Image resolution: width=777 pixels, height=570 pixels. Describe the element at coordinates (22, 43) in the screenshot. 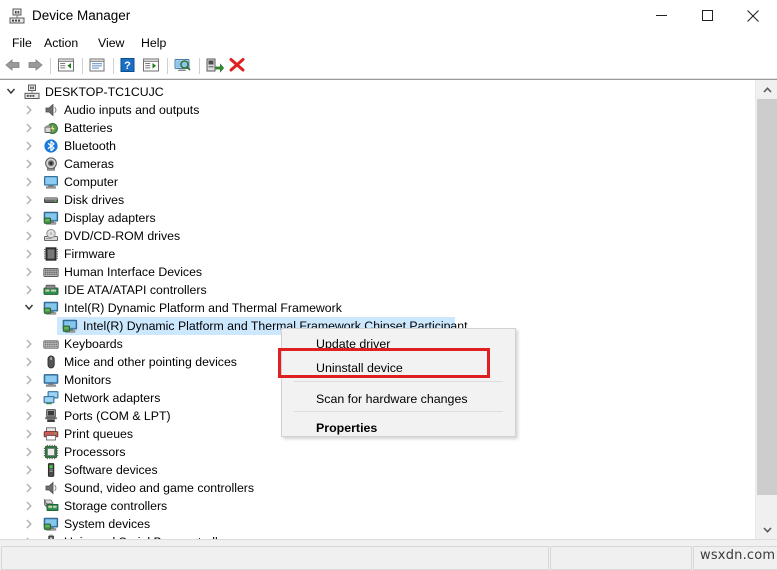

I see `menu-item-file: File` at that location.